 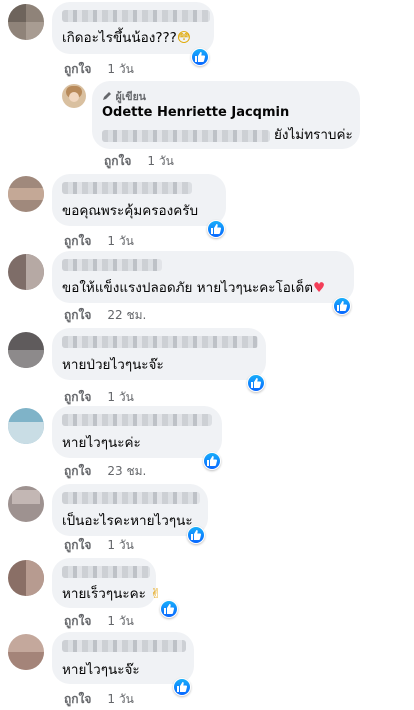 I want to click on comment-bubble: หายไวๆนะค่ะ, so click(x=137, y=438).